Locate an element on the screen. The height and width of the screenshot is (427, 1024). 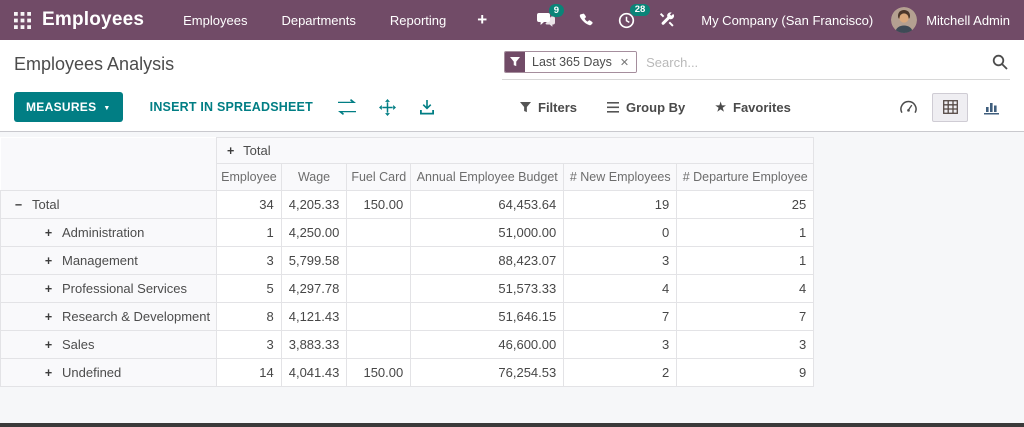
measure-header-fuel-card: Fuel Card is located at coordinates (379, 177).